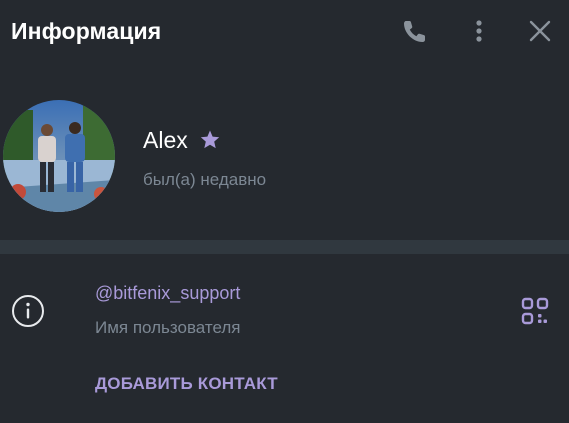 This screenshot has height=423, width=569. Describe the element at coordinates (535, 311) in the screenshot. I see `qr-code-icon` at that location.